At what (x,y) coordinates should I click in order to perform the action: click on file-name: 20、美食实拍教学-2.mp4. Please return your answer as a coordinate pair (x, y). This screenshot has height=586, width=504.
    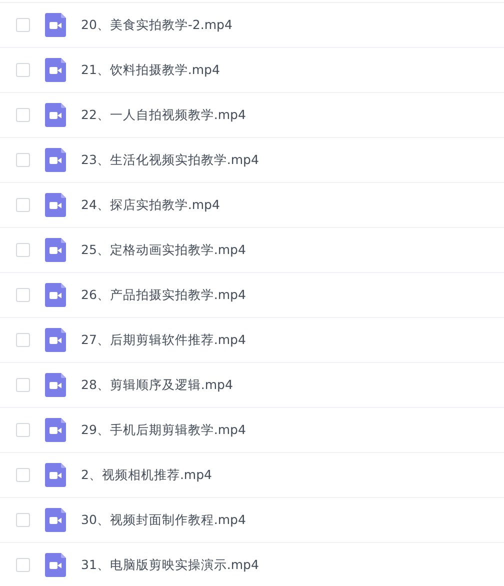
    Looking at the image, I should click on (156, 25).